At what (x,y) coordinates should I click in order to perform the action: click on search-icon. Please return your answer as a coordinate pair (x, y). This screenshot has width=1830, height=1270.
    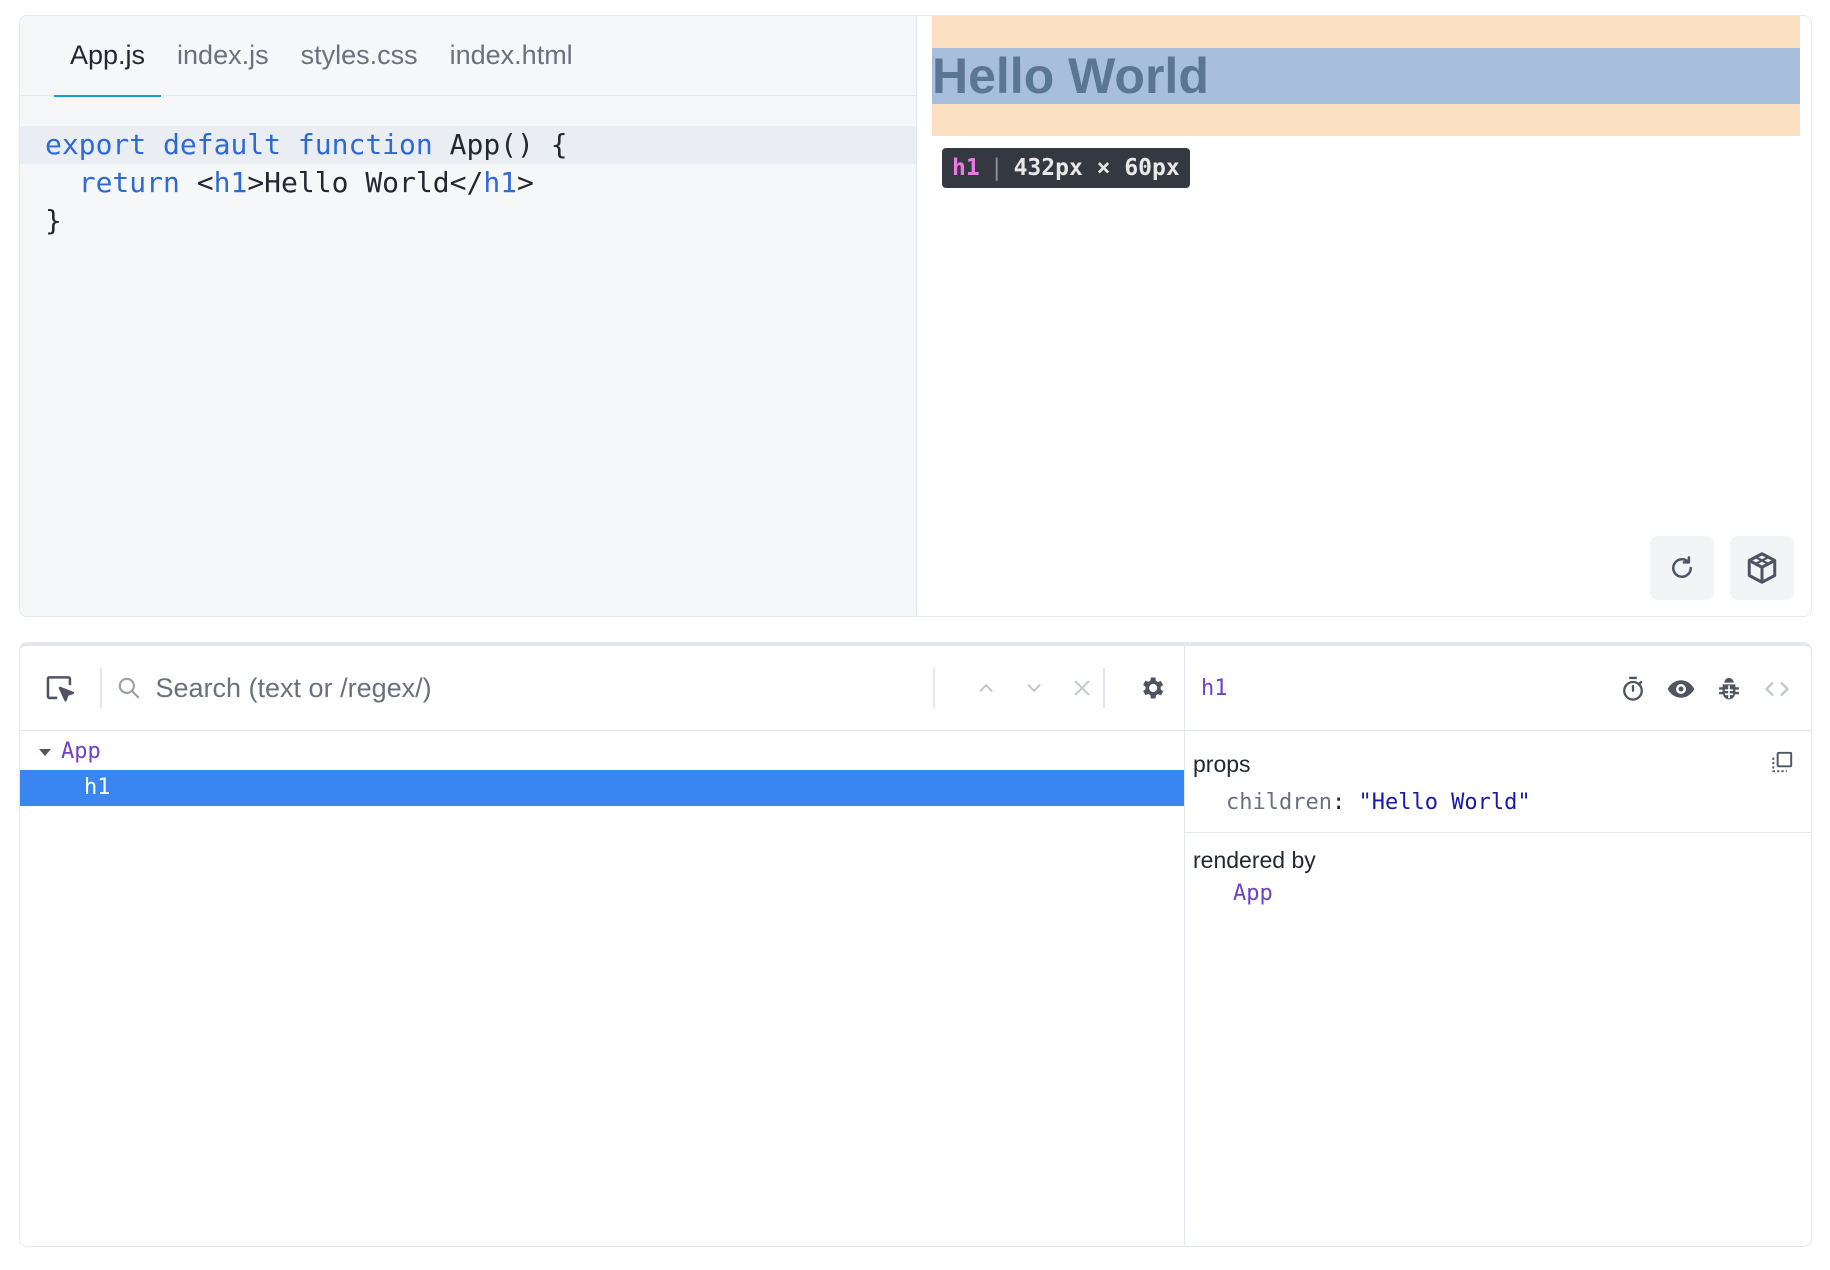
    Looking at the image, I should click on (128, 688).